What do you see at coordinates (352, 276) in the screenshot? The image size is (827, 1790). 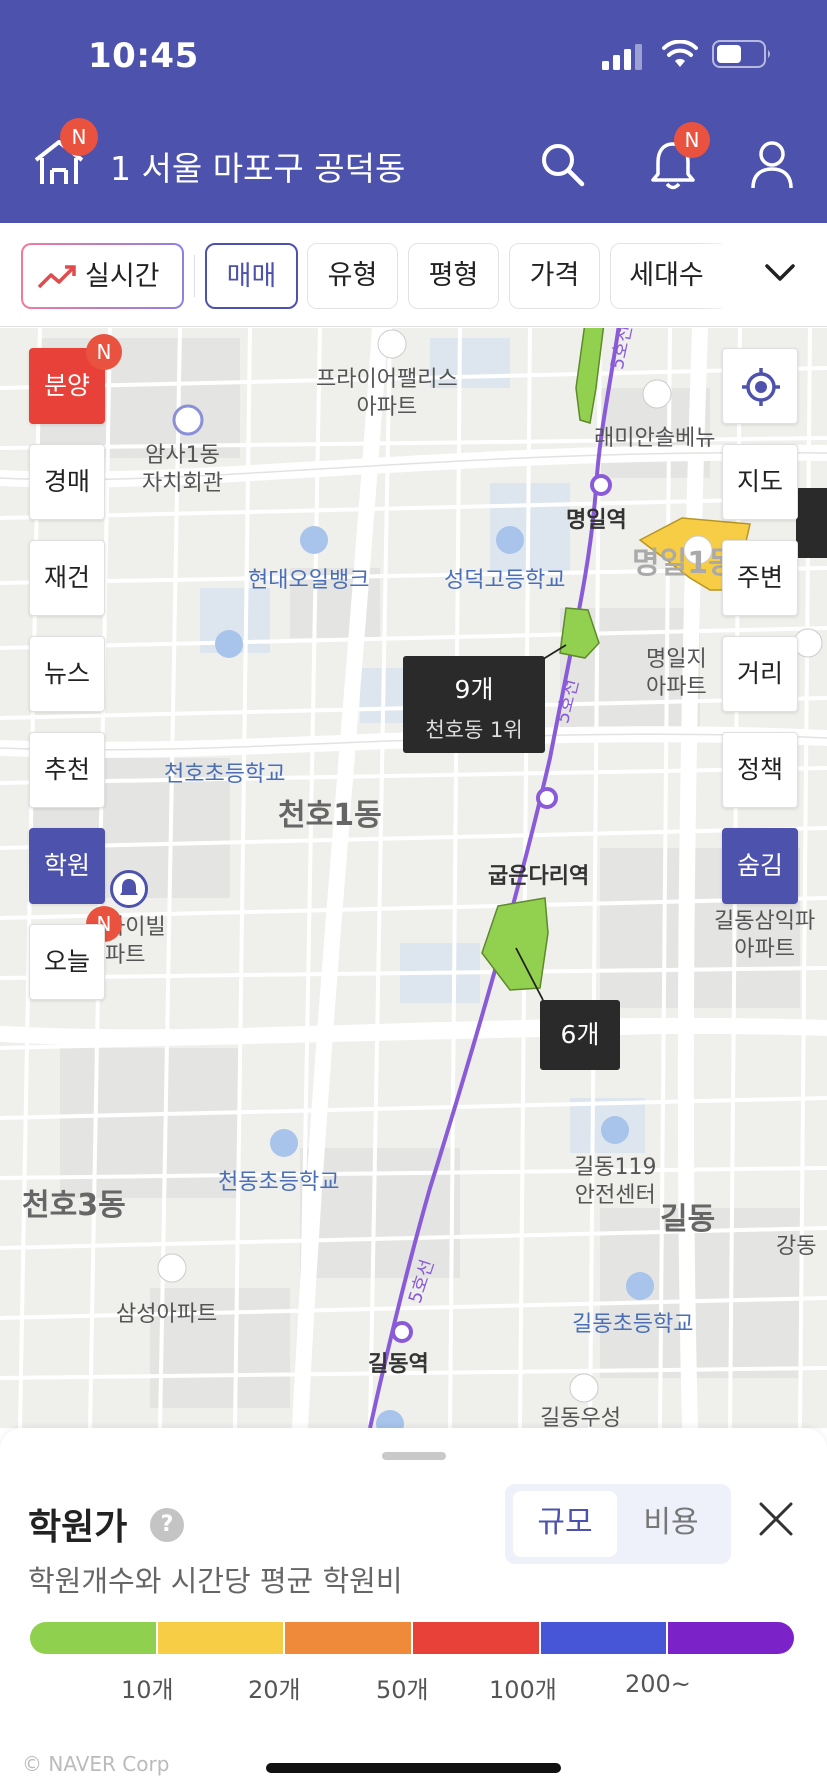 I see `filter-chip-type: 유형` at bounding box center [352, 276].